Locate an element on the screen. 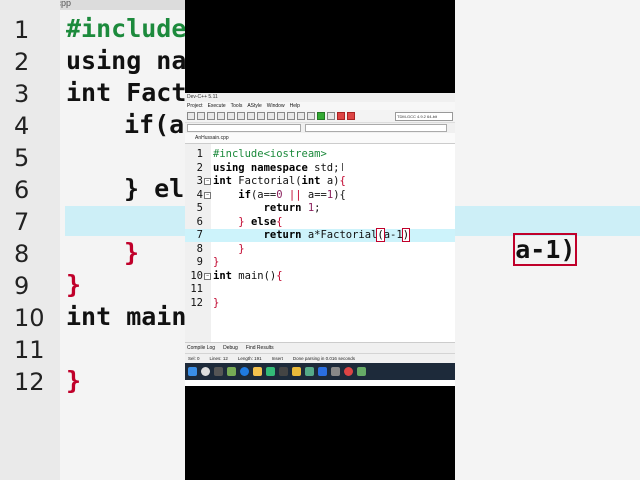  background-right-fragment: a-1) is located at coordinates (545, 249).